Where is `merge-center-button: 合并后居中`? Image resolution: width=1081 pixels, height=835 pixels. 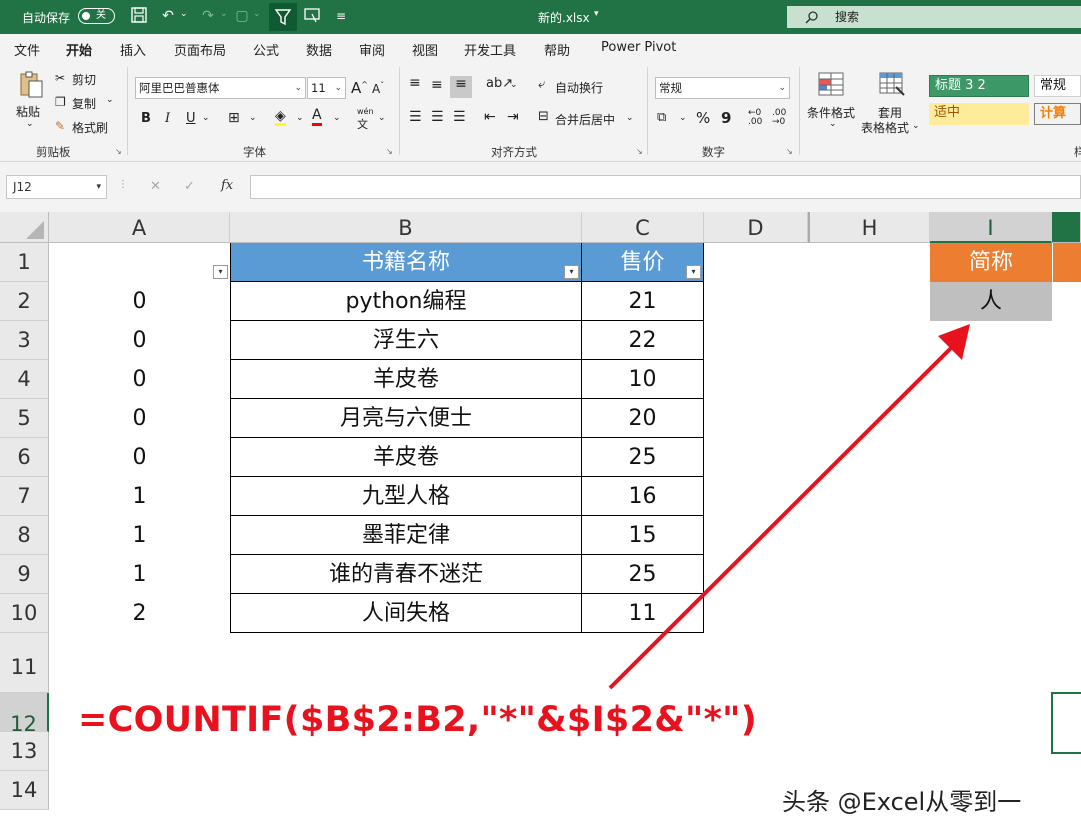
merge-center-button: 合并后居中 is located at coordinates (585, 119).